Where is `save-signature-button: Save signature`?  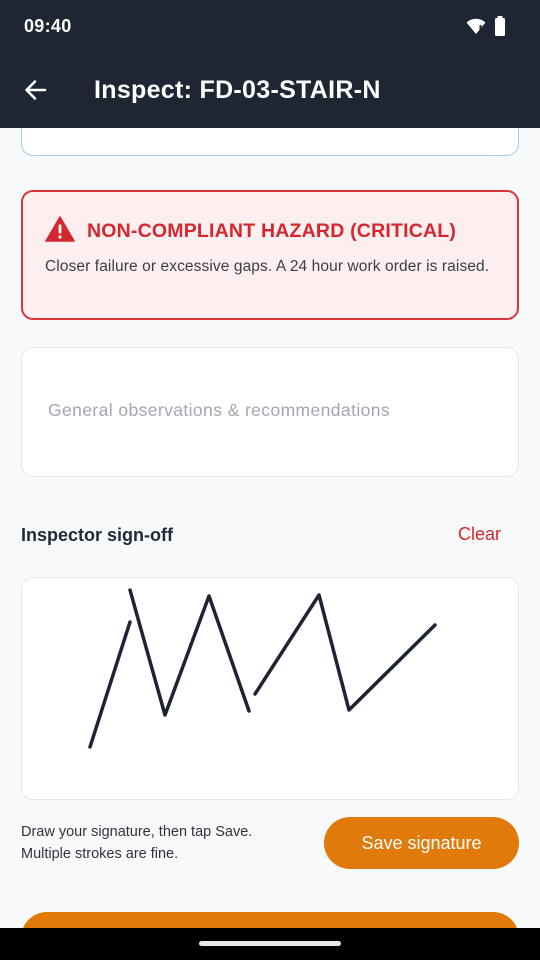 save-signature-button: Save signature is located at coordinates (421, 843).